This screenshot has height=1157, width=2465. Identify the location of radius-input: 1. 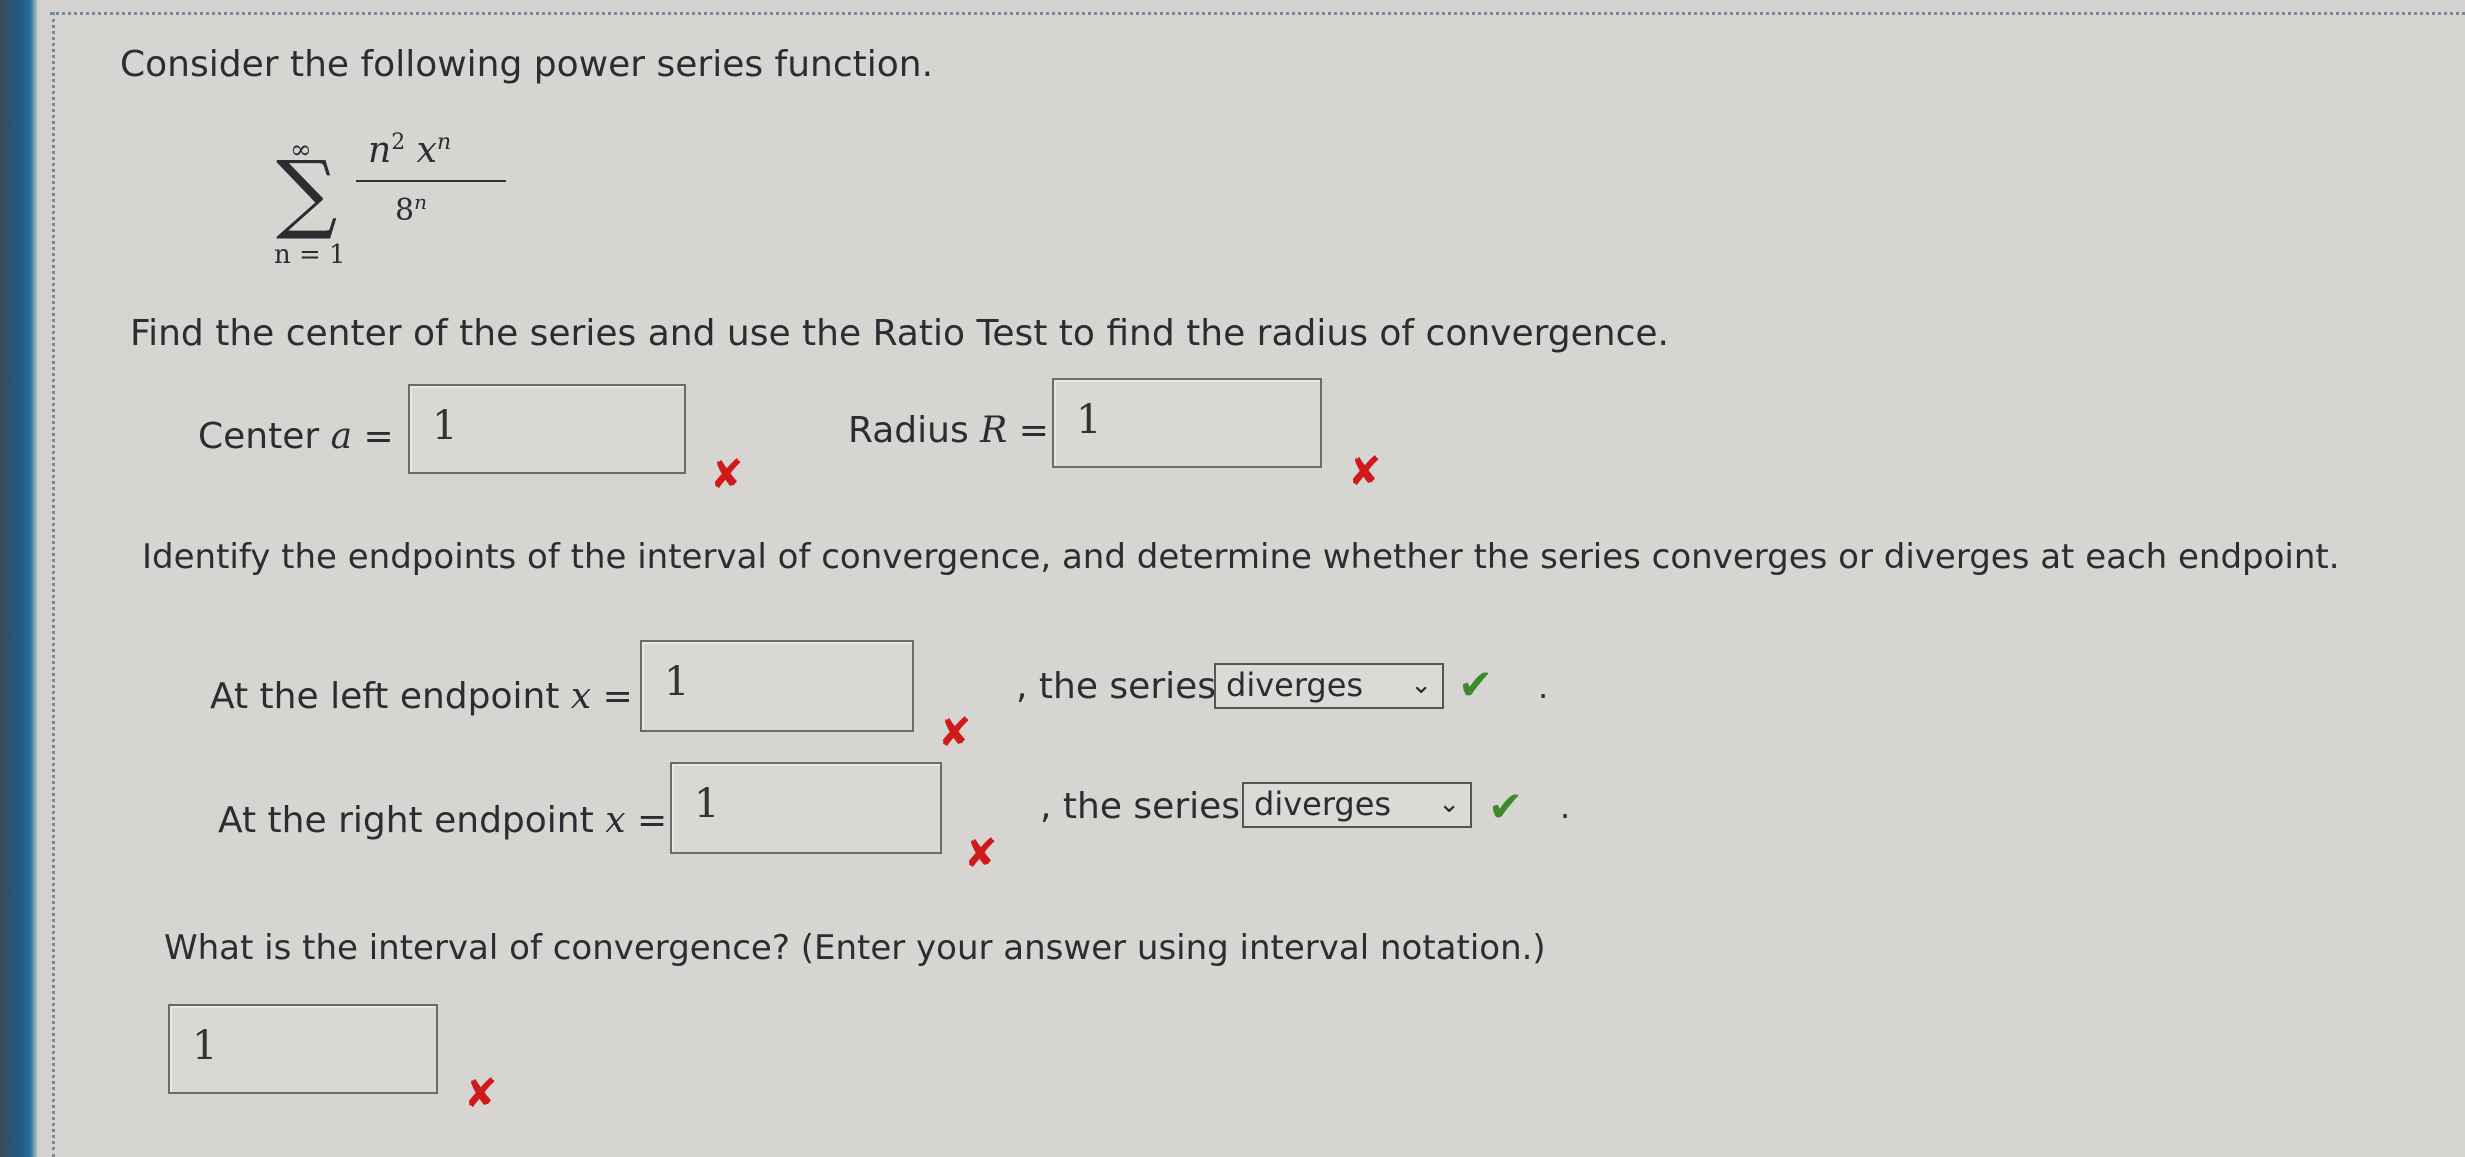
(1187, 423).